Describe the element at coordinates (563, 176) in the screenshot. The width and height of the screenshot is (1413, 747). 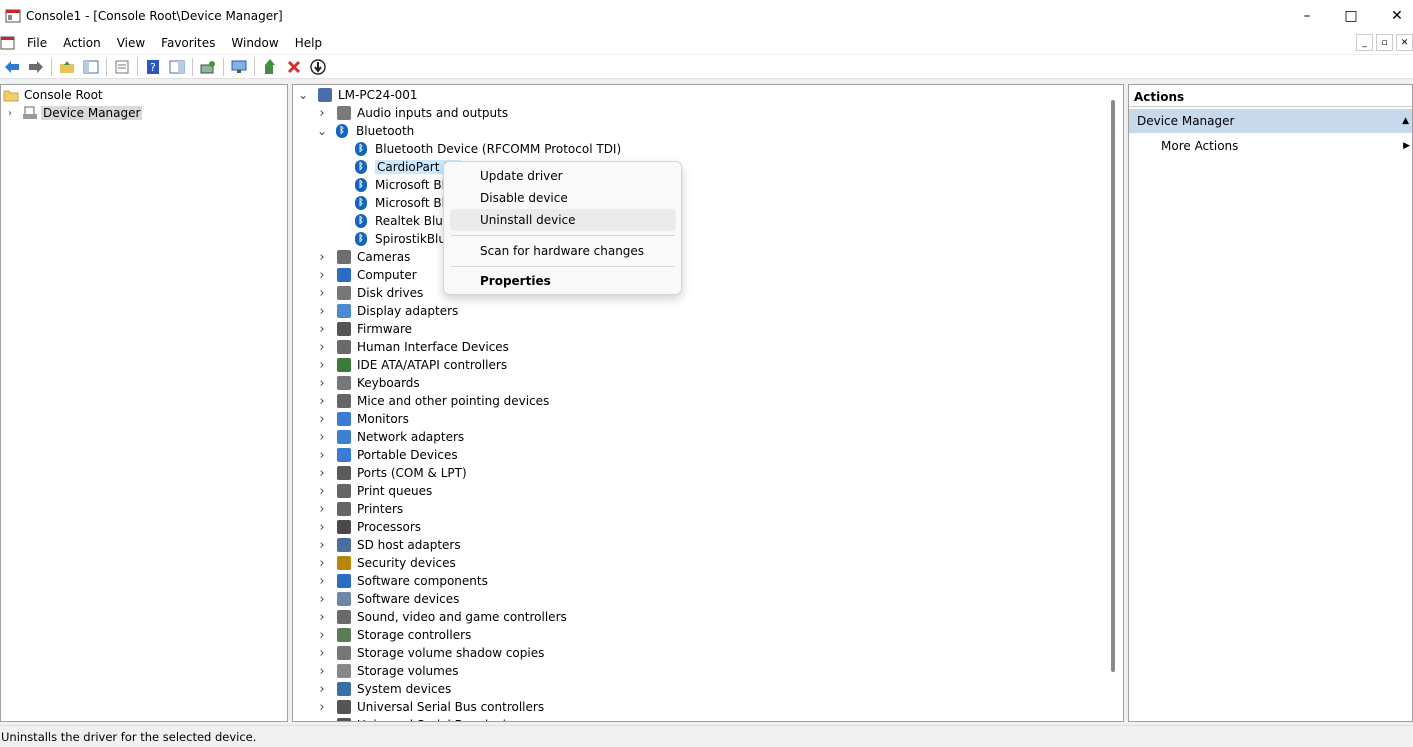
I see `menu-item-update-driver: Update driver` at that location.